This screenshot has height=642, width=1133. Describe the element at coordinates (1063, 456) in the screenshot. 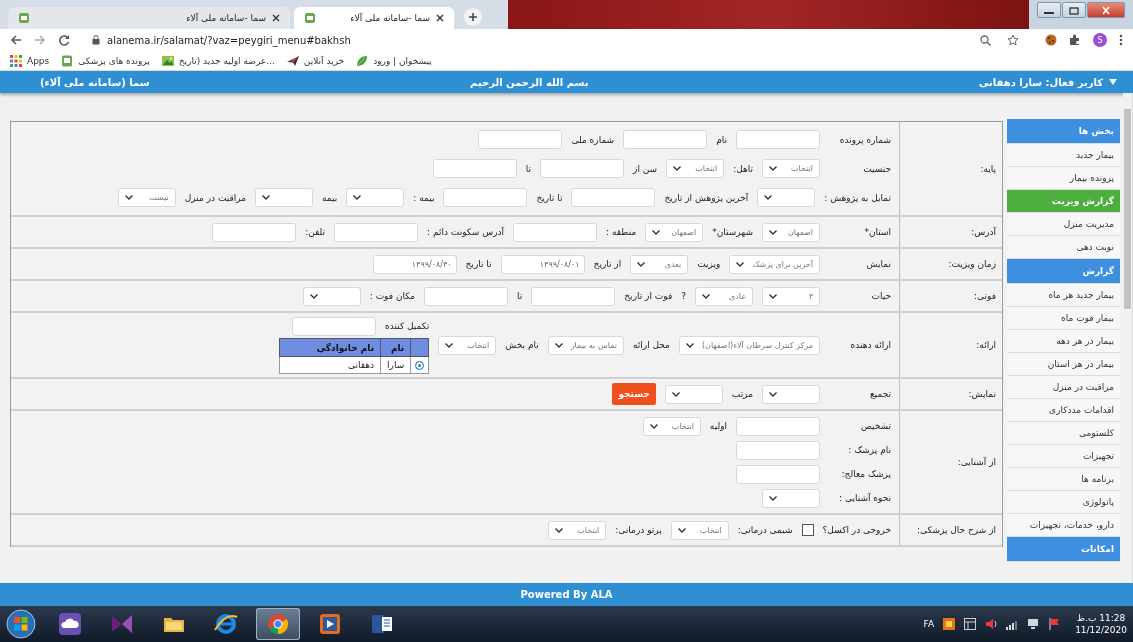

I see `sidebar-item: تجهیزات` at that location.